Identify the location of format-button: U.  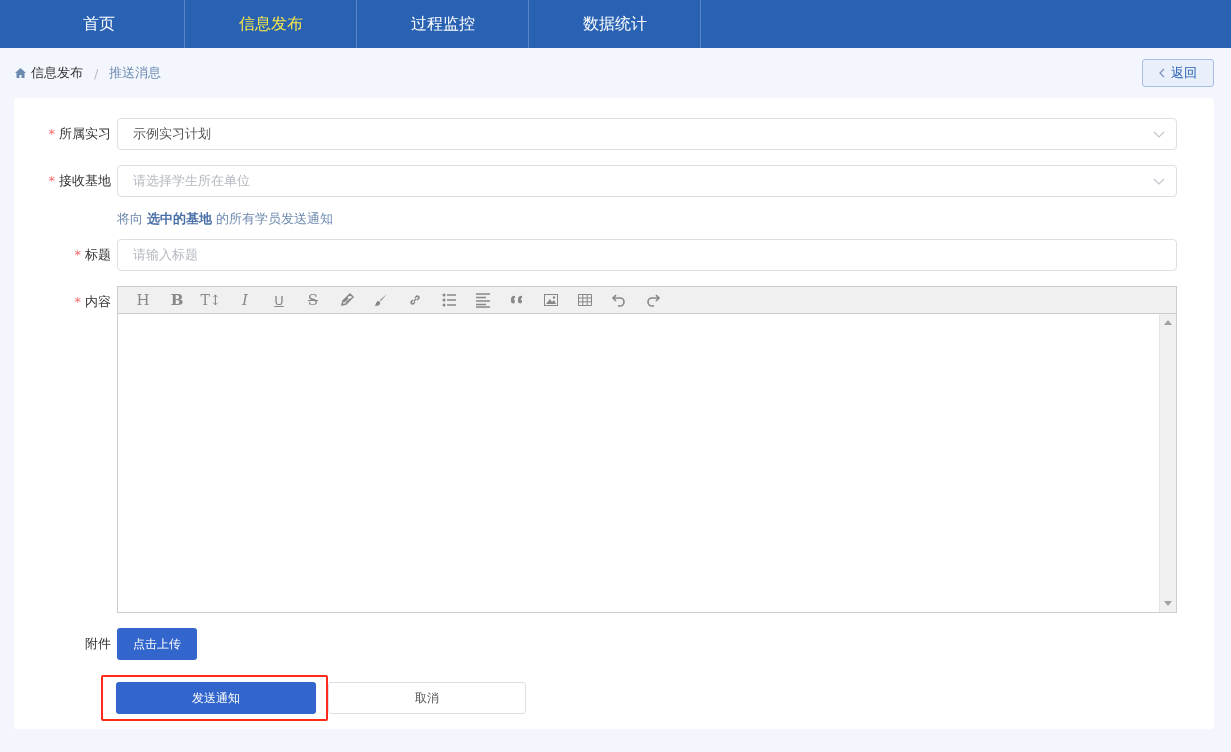
(279, 300).